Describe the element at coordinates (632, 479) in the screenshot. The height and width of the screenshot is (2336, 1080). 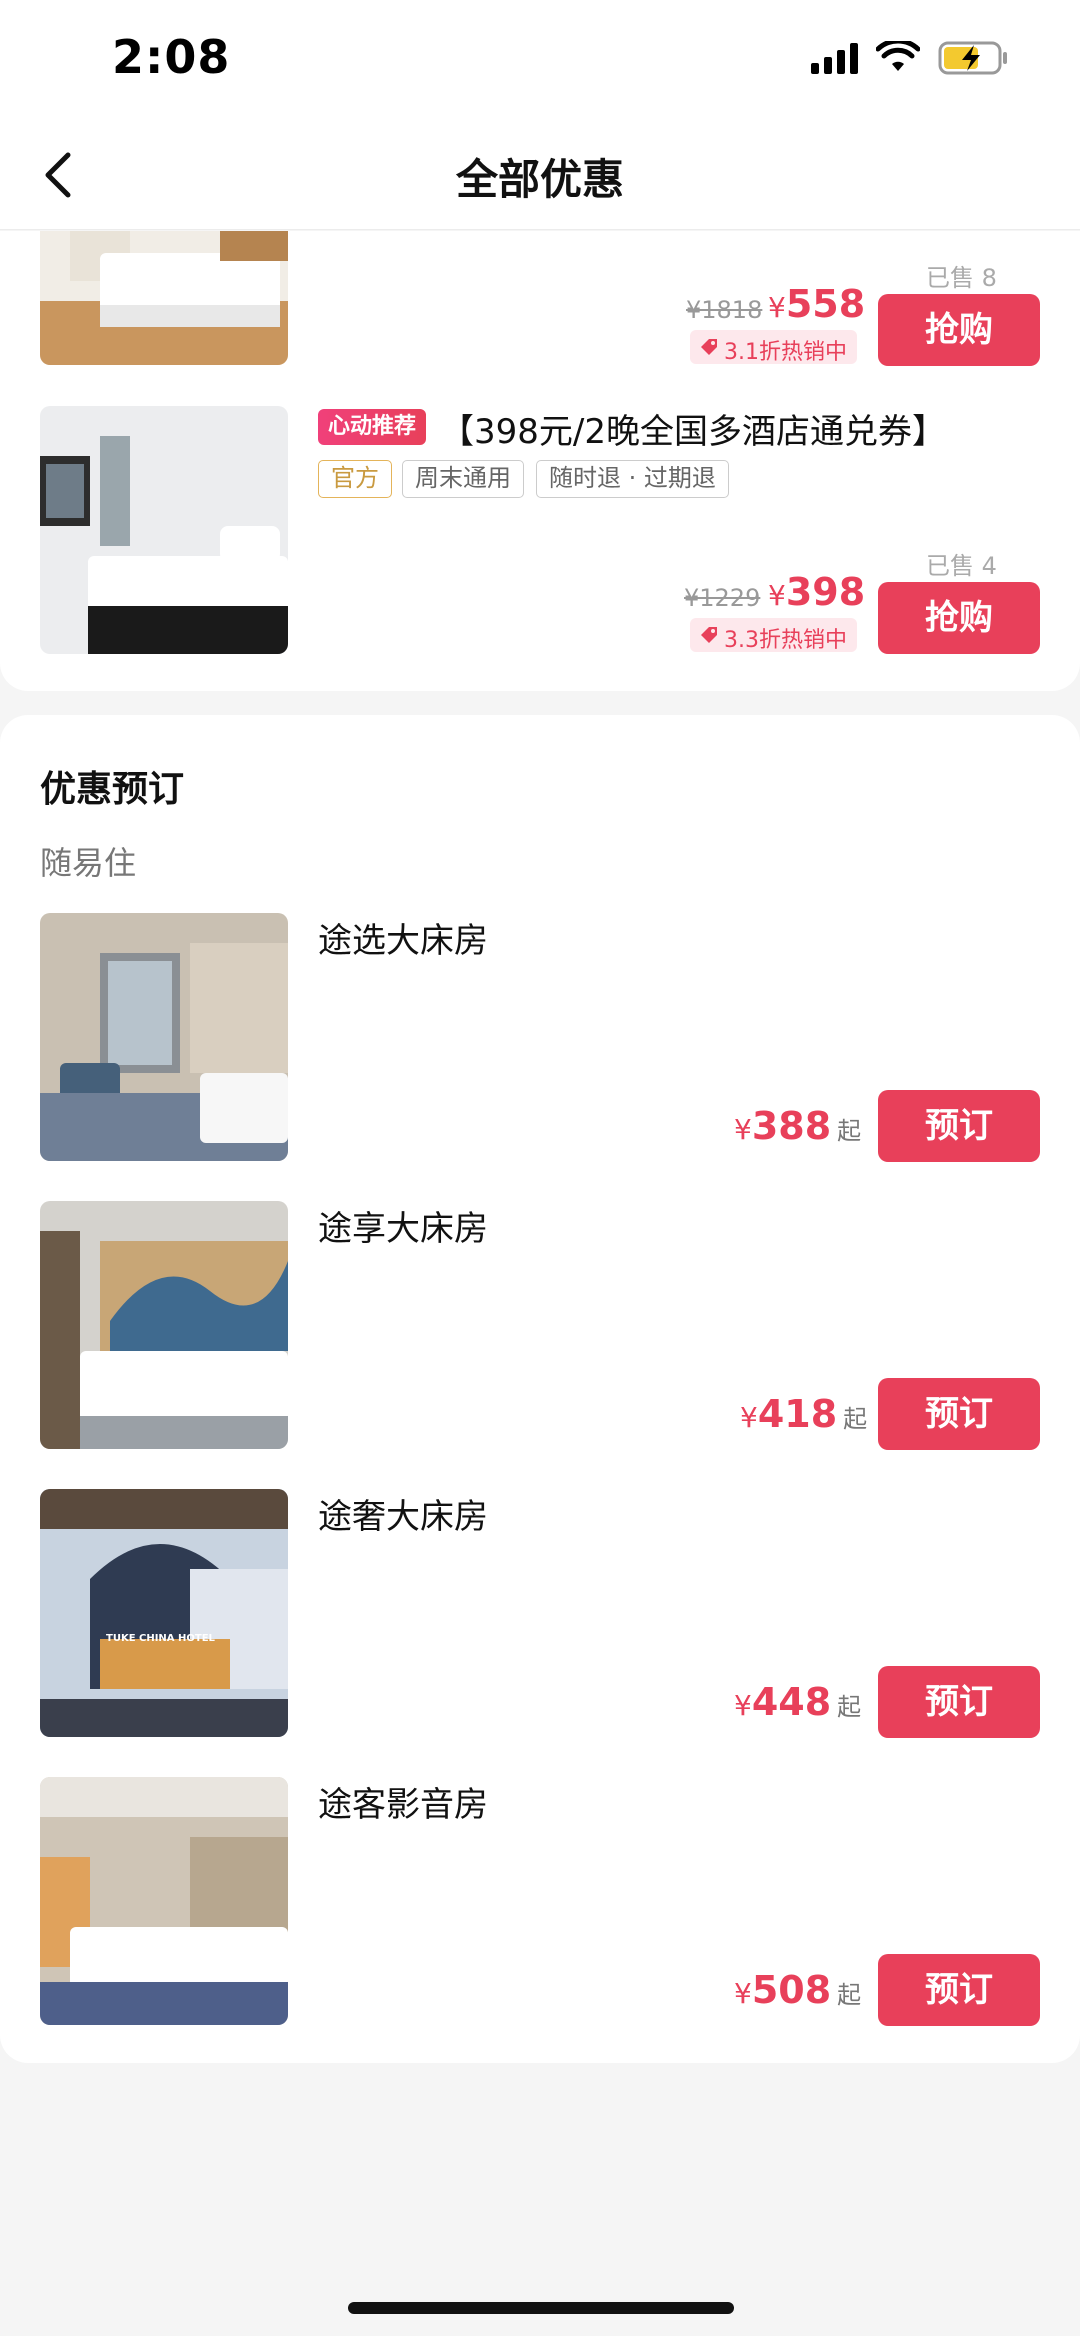
I see `tag-refund: 随时退 · 过期退` at that location.